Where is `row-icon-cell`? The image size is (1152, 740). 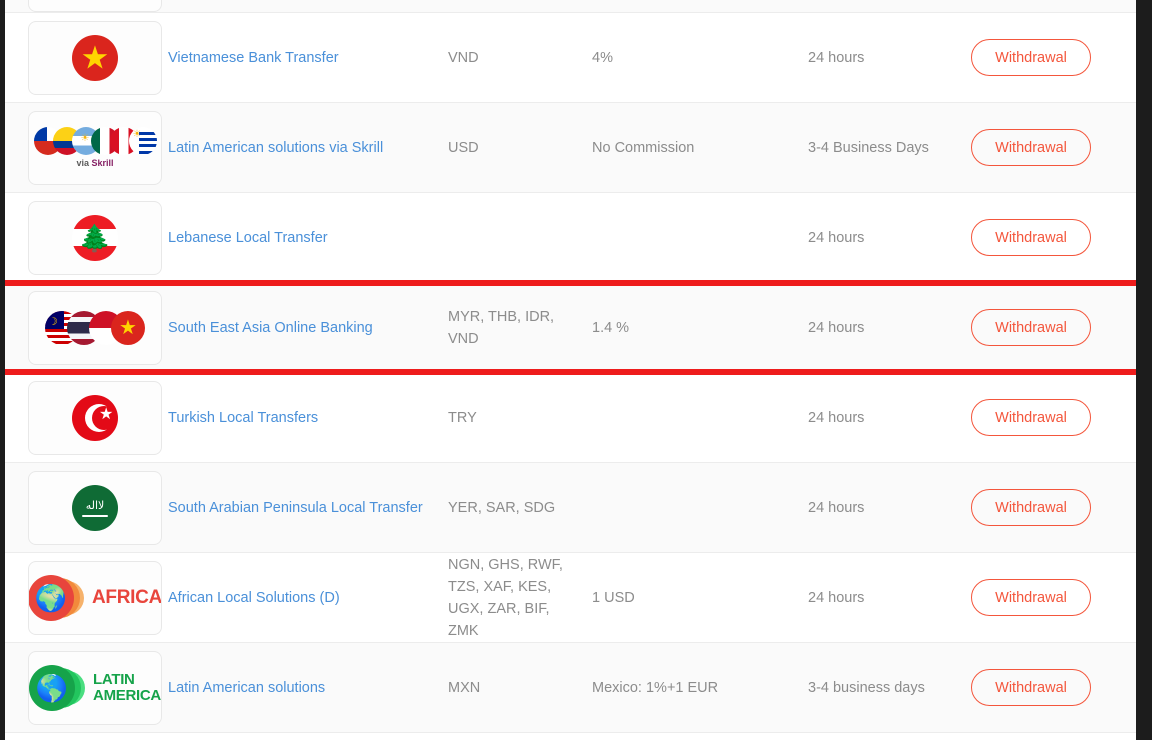 row-icon-cell is located at coordinates (86, 6).